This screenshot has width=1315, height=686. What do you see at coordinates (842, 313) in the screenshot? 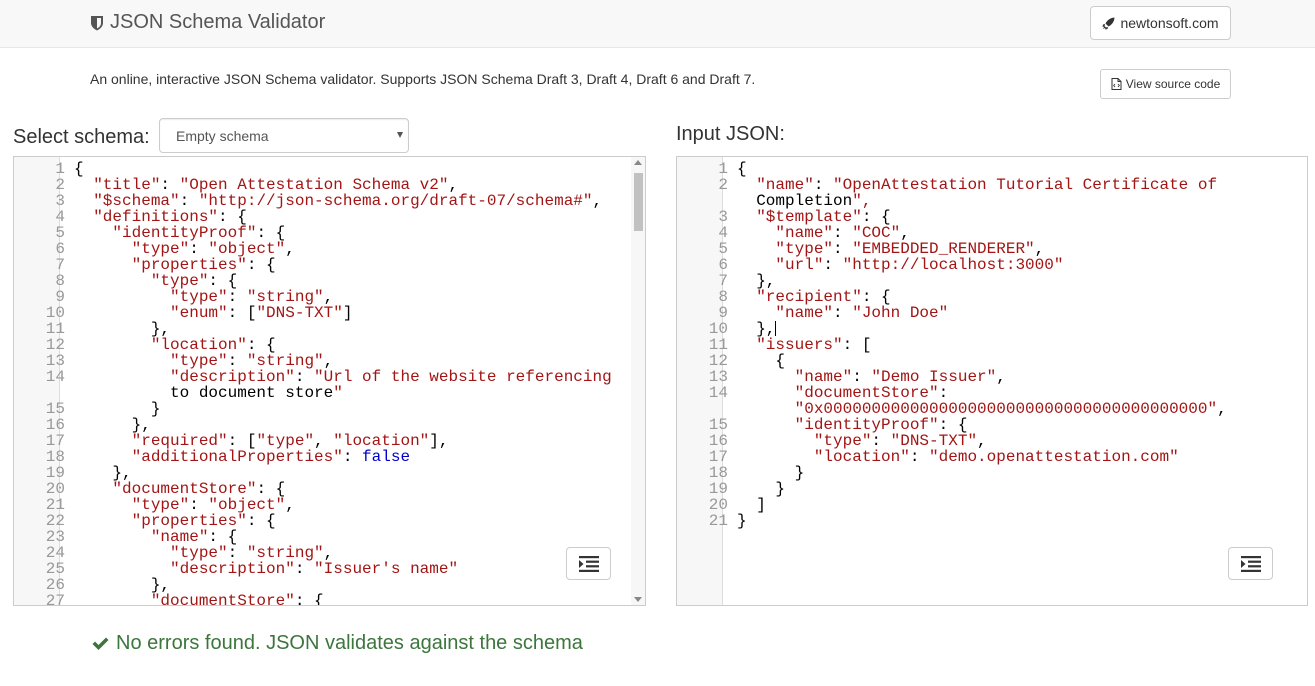
I see `code-line: "name": "John Doe"` at bounding box center [842, 313].